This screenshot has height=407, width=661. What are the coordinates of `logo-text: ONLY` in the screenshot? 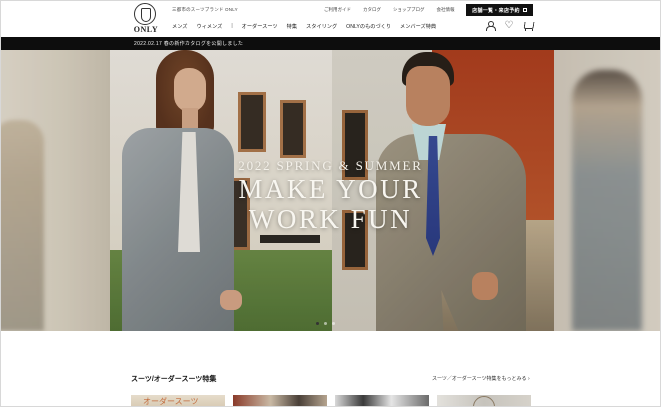 It's located at (146, 29).